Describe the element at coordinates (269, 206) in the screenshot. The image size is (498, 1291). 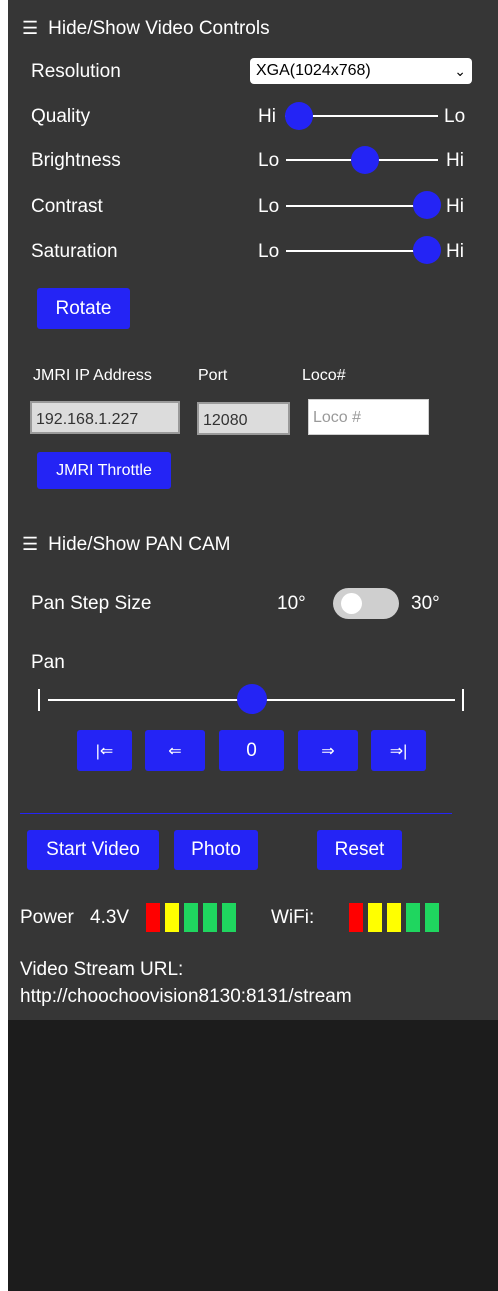
I see `contrast-min-label: Lo` at that location.